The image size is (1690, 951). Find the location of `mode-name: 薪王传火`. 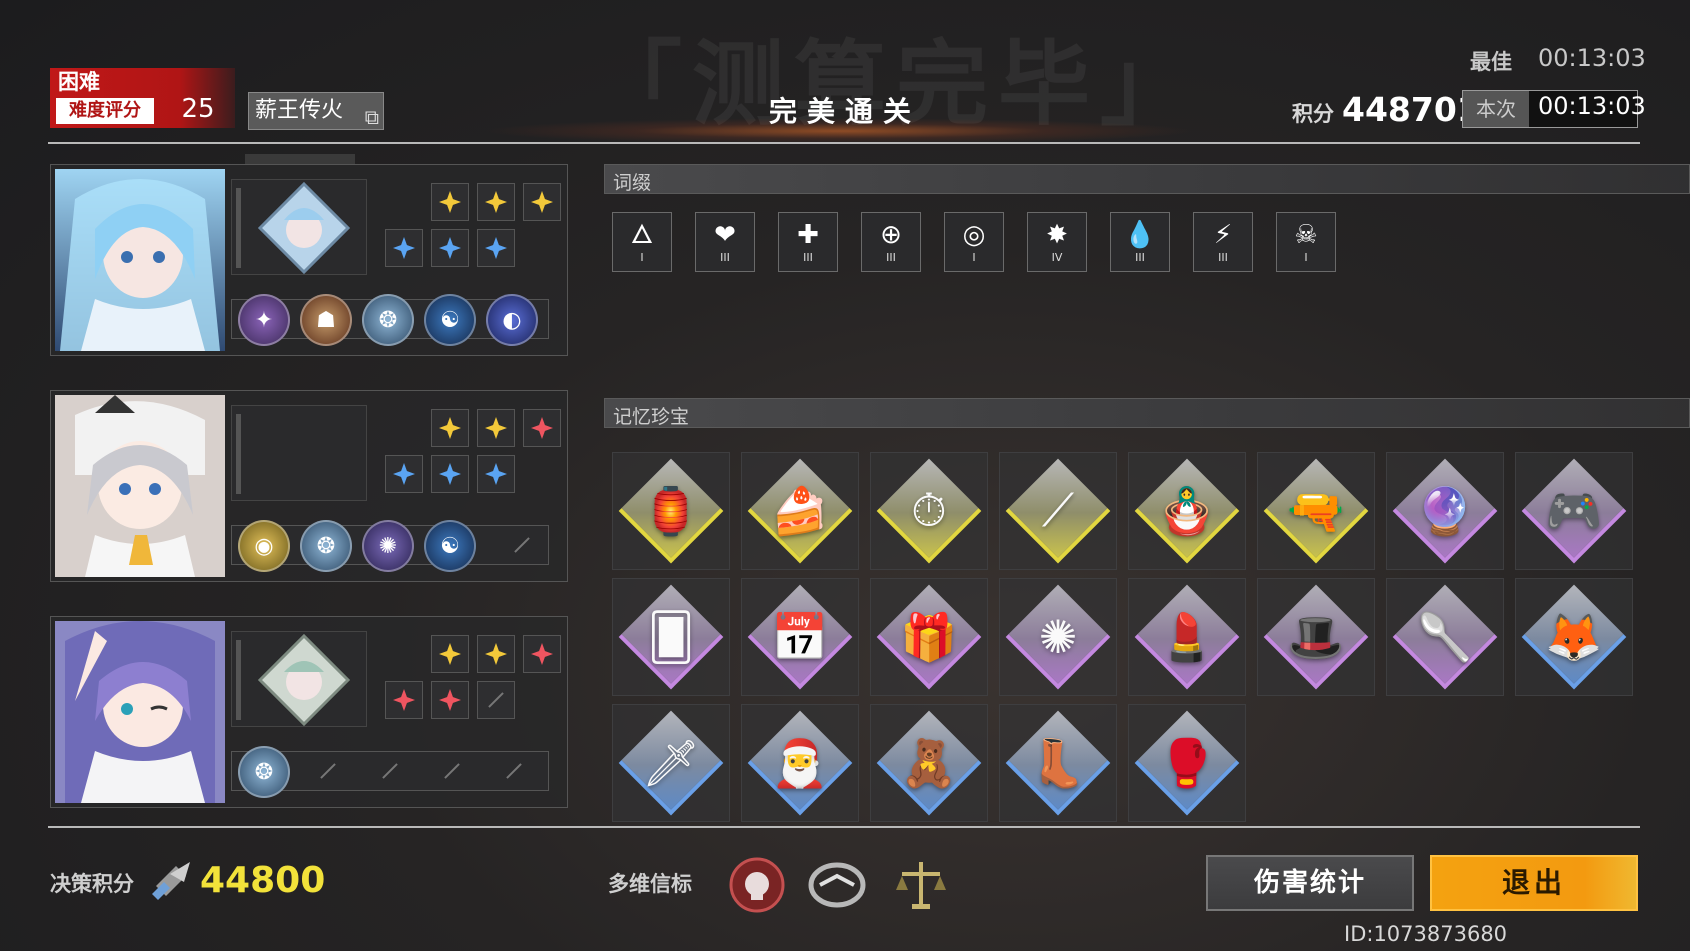

mode-name: 薪王传火 is located at coordinates (299, 110).